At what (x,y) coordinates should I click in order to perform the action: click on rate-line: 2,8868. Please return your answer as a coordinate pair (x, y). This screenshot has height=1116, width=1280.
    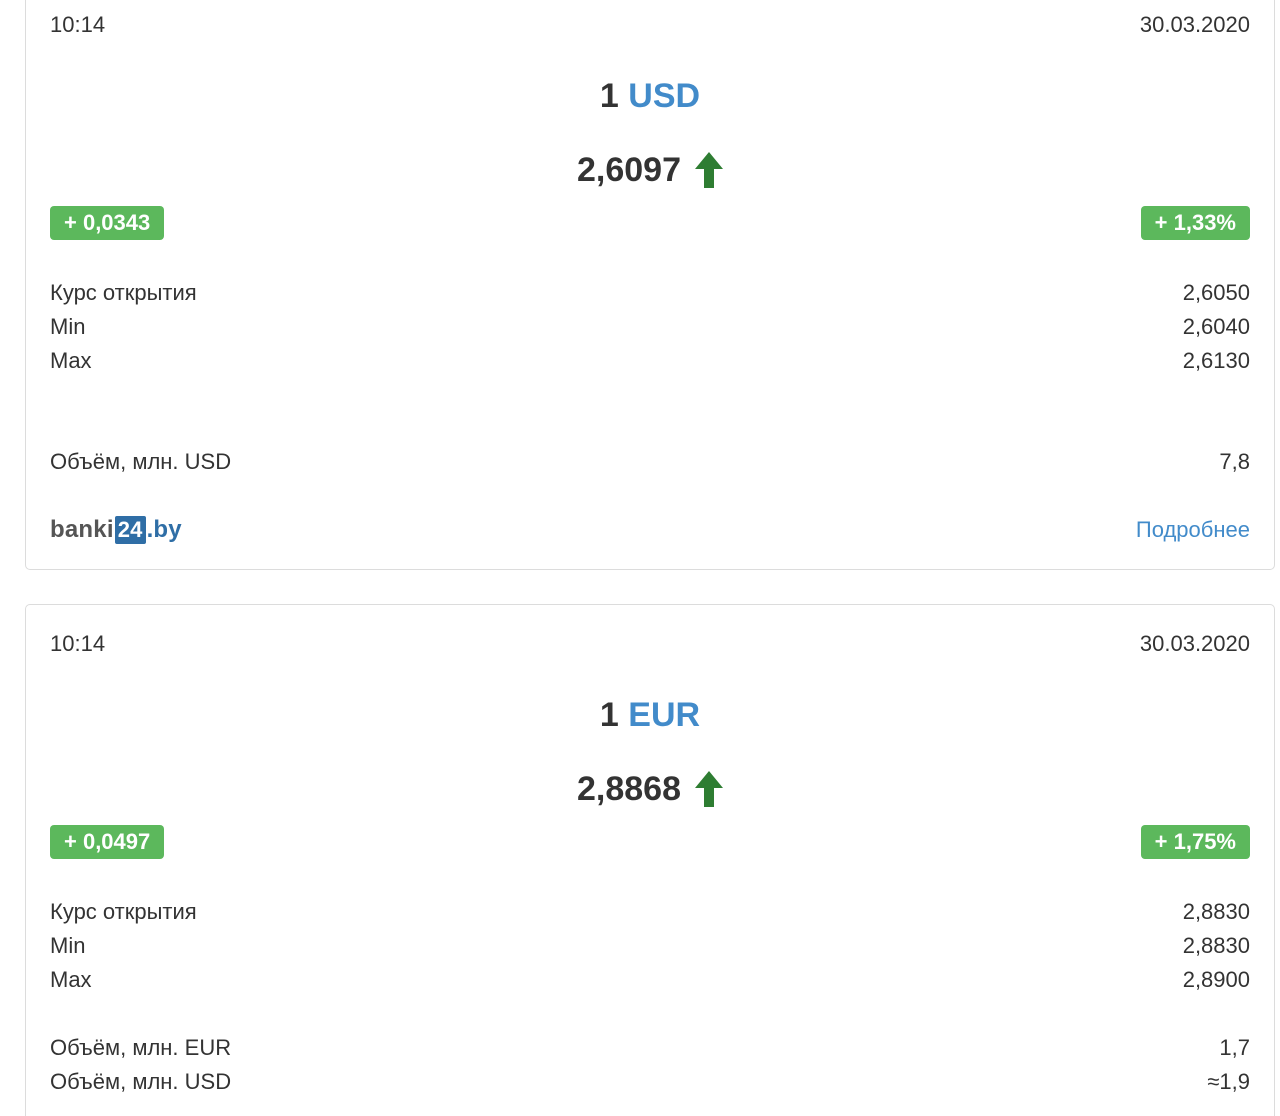
    Looking at the image, I should click on (650, 789).